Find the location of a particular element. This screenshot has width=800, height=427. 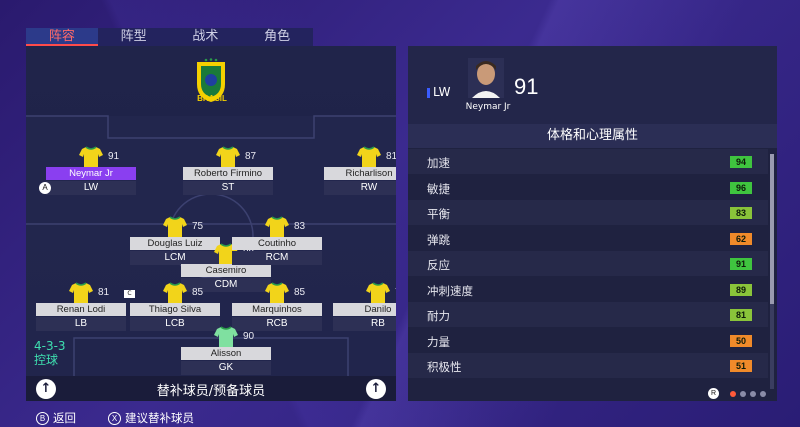

attribute-row: 敏捷 96 is located at coordinates (588, 187).